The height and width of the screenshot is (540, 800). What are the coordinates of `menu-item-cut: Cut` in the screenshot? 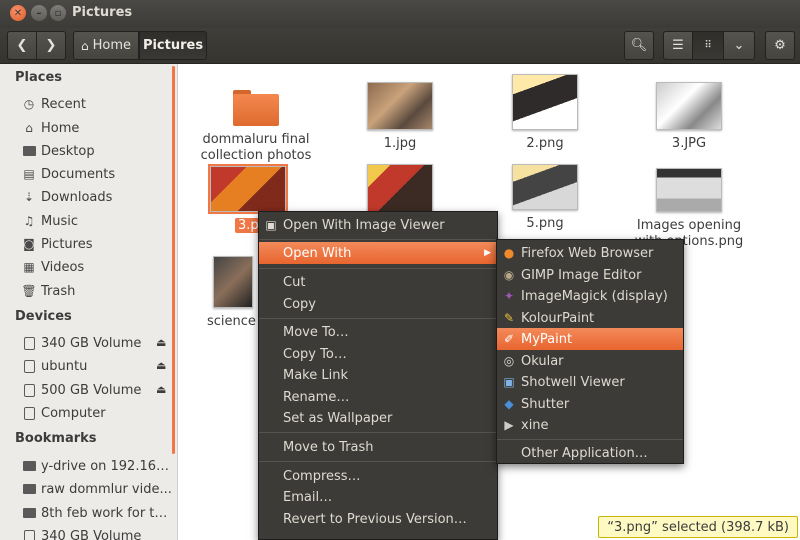 It's located at (378, 282).